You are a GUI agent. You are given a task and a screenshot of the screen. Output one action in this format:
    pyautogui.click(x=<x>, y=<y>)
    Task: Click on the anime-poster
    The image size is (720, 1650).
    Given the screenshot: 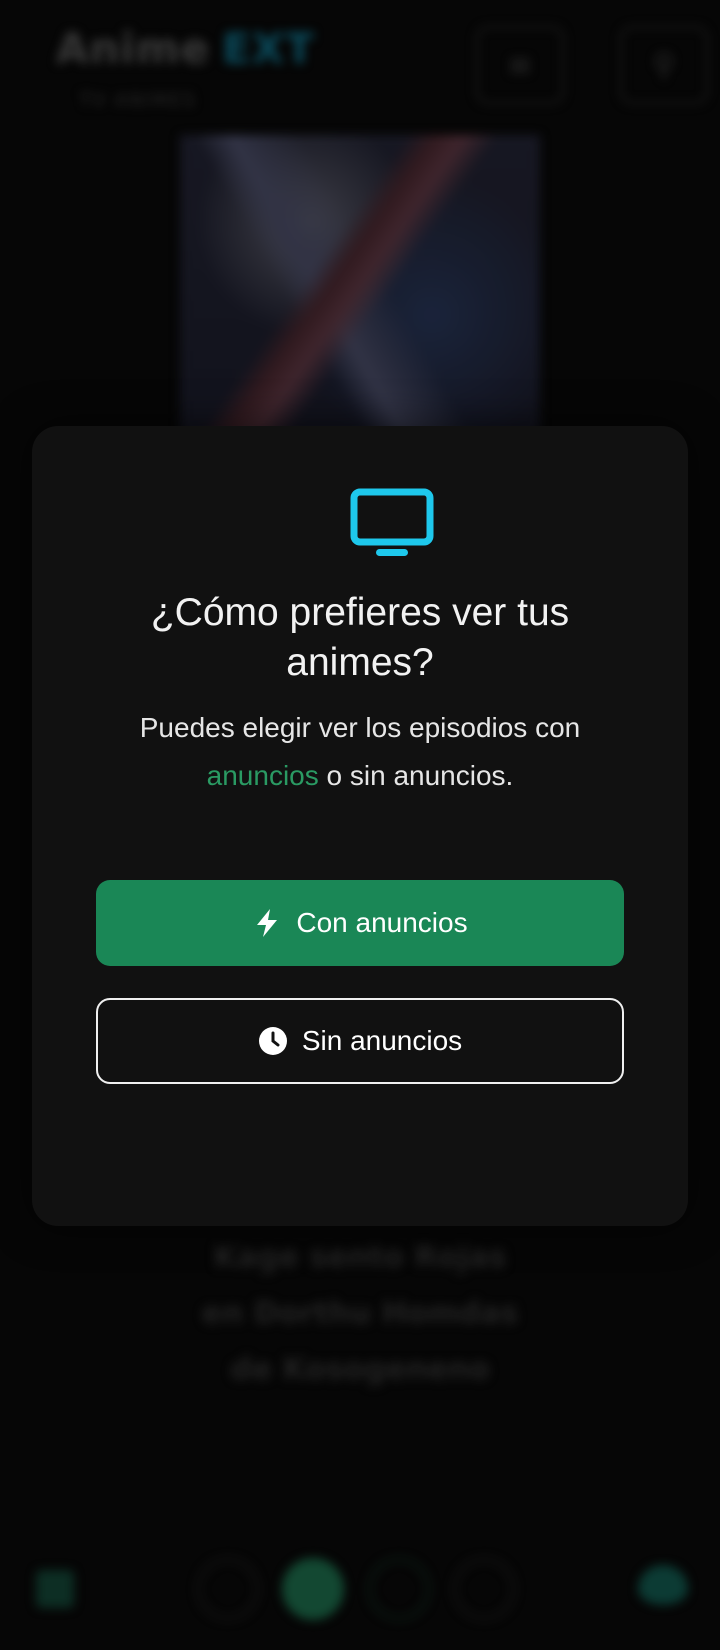 What is the action you would take?
    pyautogui.click(x=360, y=285)
    